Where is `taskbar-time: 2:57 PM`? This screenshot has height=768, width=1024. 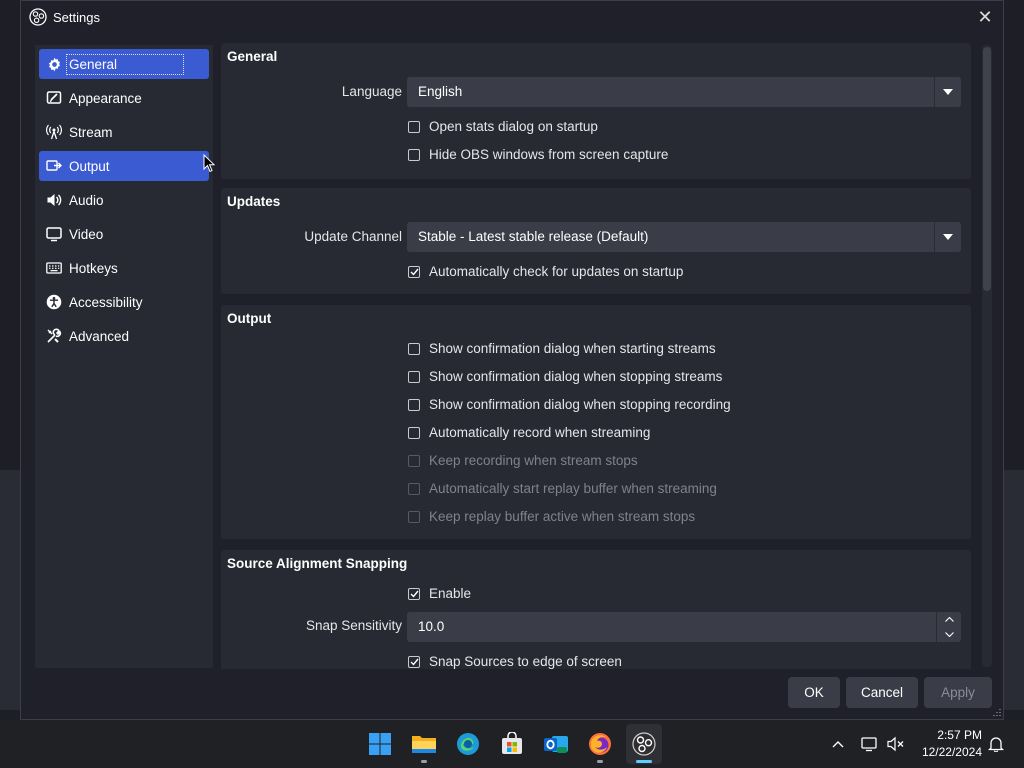
taskbar-time: 2:57 PM is located at coordinates (956, 735).